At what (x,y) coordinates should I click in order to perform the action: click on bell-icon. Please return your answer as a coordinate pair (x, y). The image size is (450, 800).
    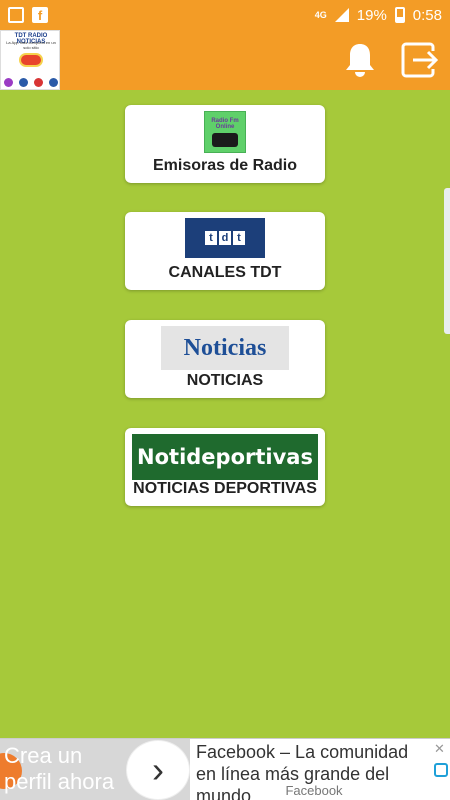
    Looking at the image, I should click on (360, 60).